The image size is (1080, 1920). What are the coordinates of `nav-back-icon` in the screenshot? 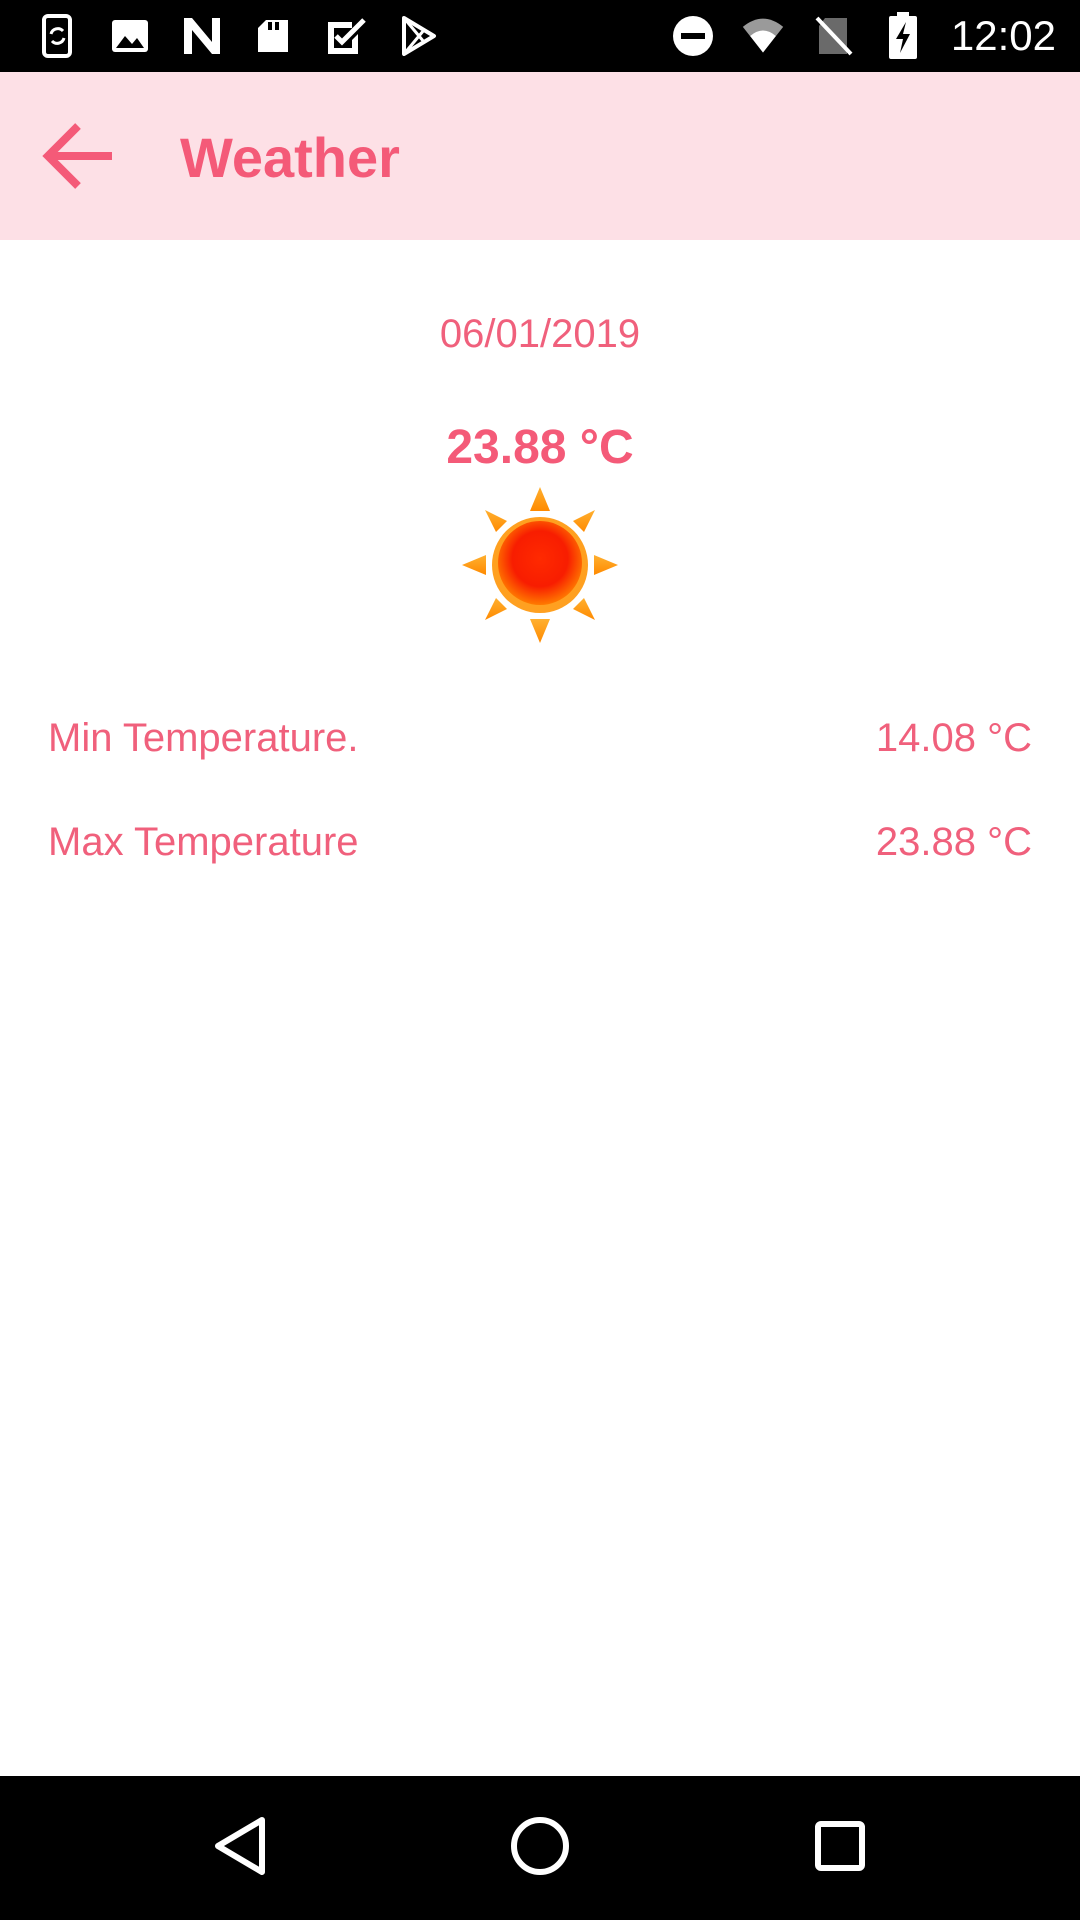 It's located at (240, 1848).